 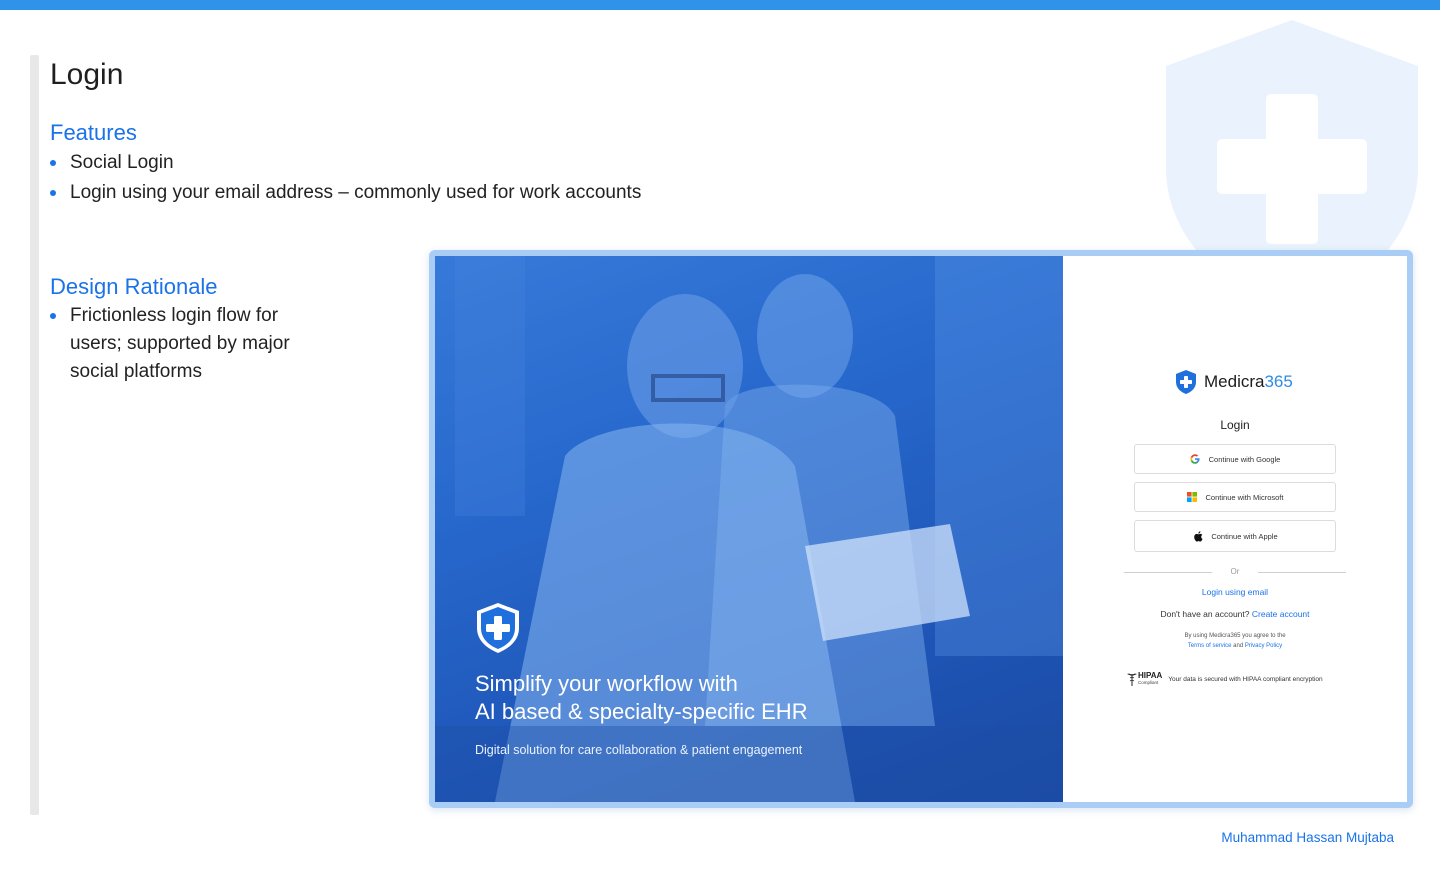 What do you see at coordinates (87, 74) in the screenshot?
I see `page-title: Login` at bounding box center [87, 74].